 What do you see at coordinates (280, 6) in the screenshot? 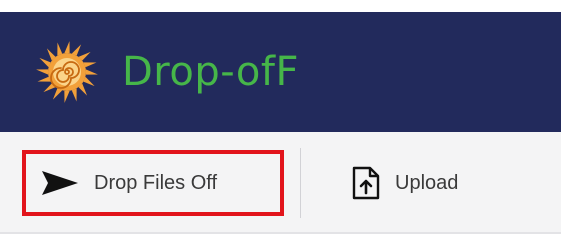
I see `top-margin` at bounding box center [280, 6].